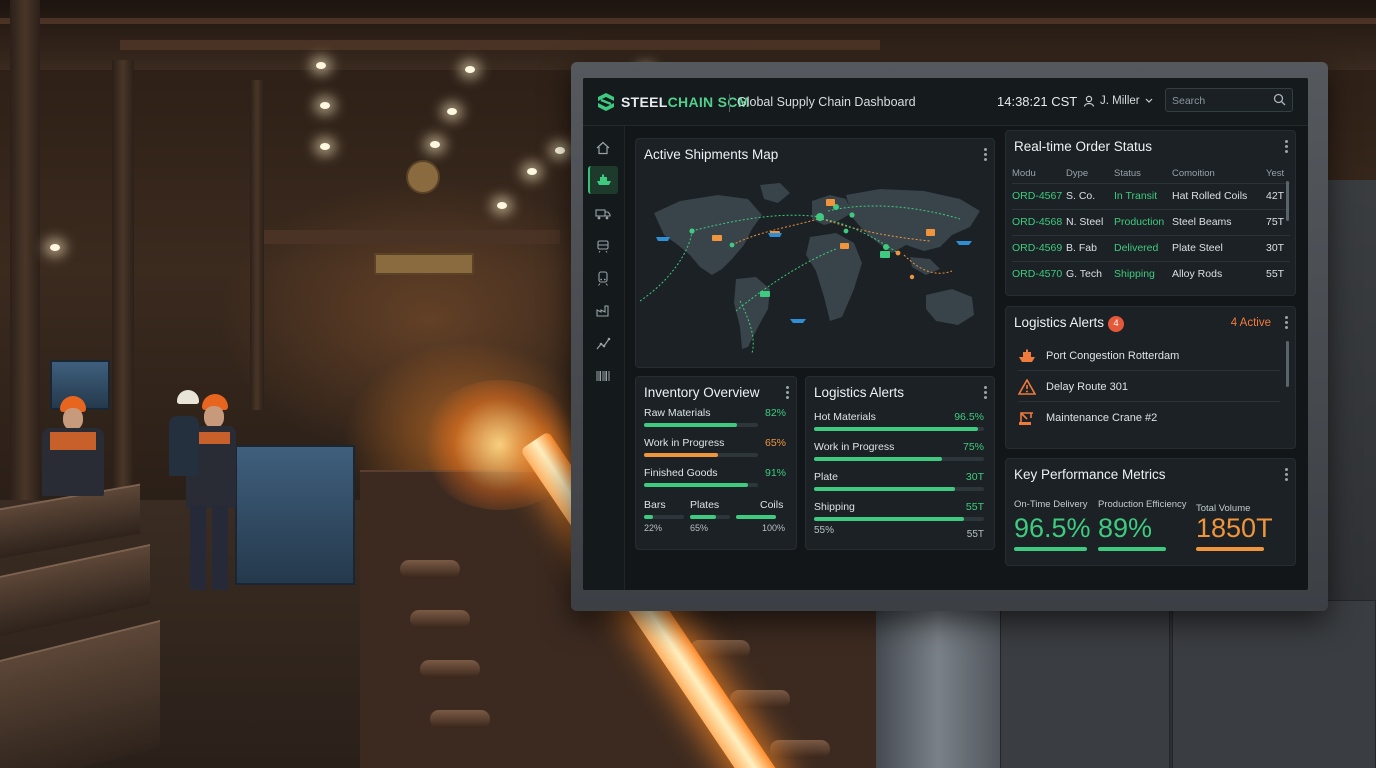 This screenshot has height=768, width=1376. Describe the element at coordinates (1251, 323) in the screenshot. I see `active-alerts-count: 4 Active` at that location.